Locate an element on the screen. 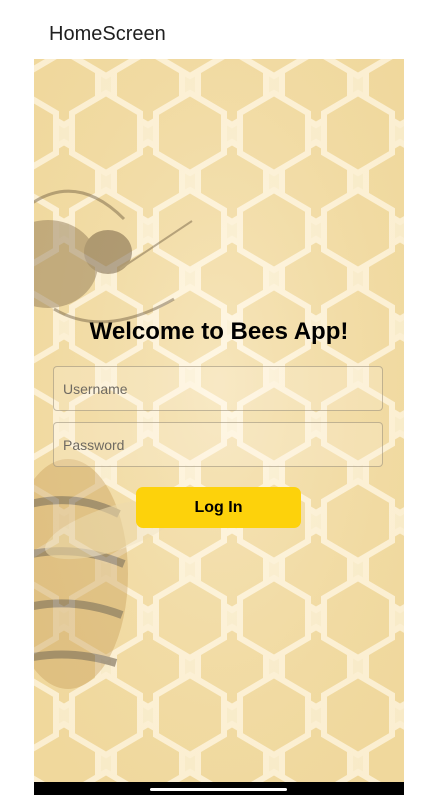 This screenshot has height=795, width=423. username-input is located at coordinates (218, 388).